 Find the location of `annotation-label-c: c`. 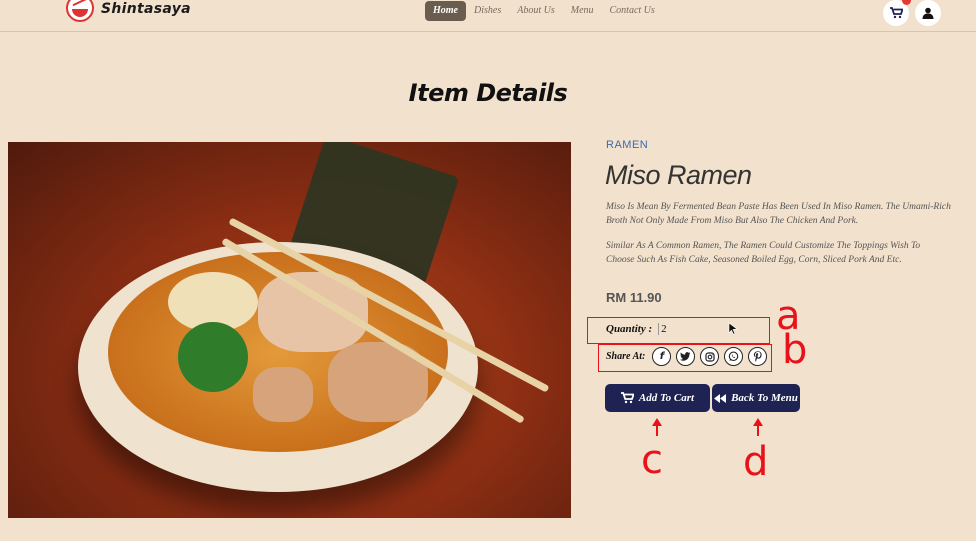

annotation-label-c: c is located at coordinates (652, 460).